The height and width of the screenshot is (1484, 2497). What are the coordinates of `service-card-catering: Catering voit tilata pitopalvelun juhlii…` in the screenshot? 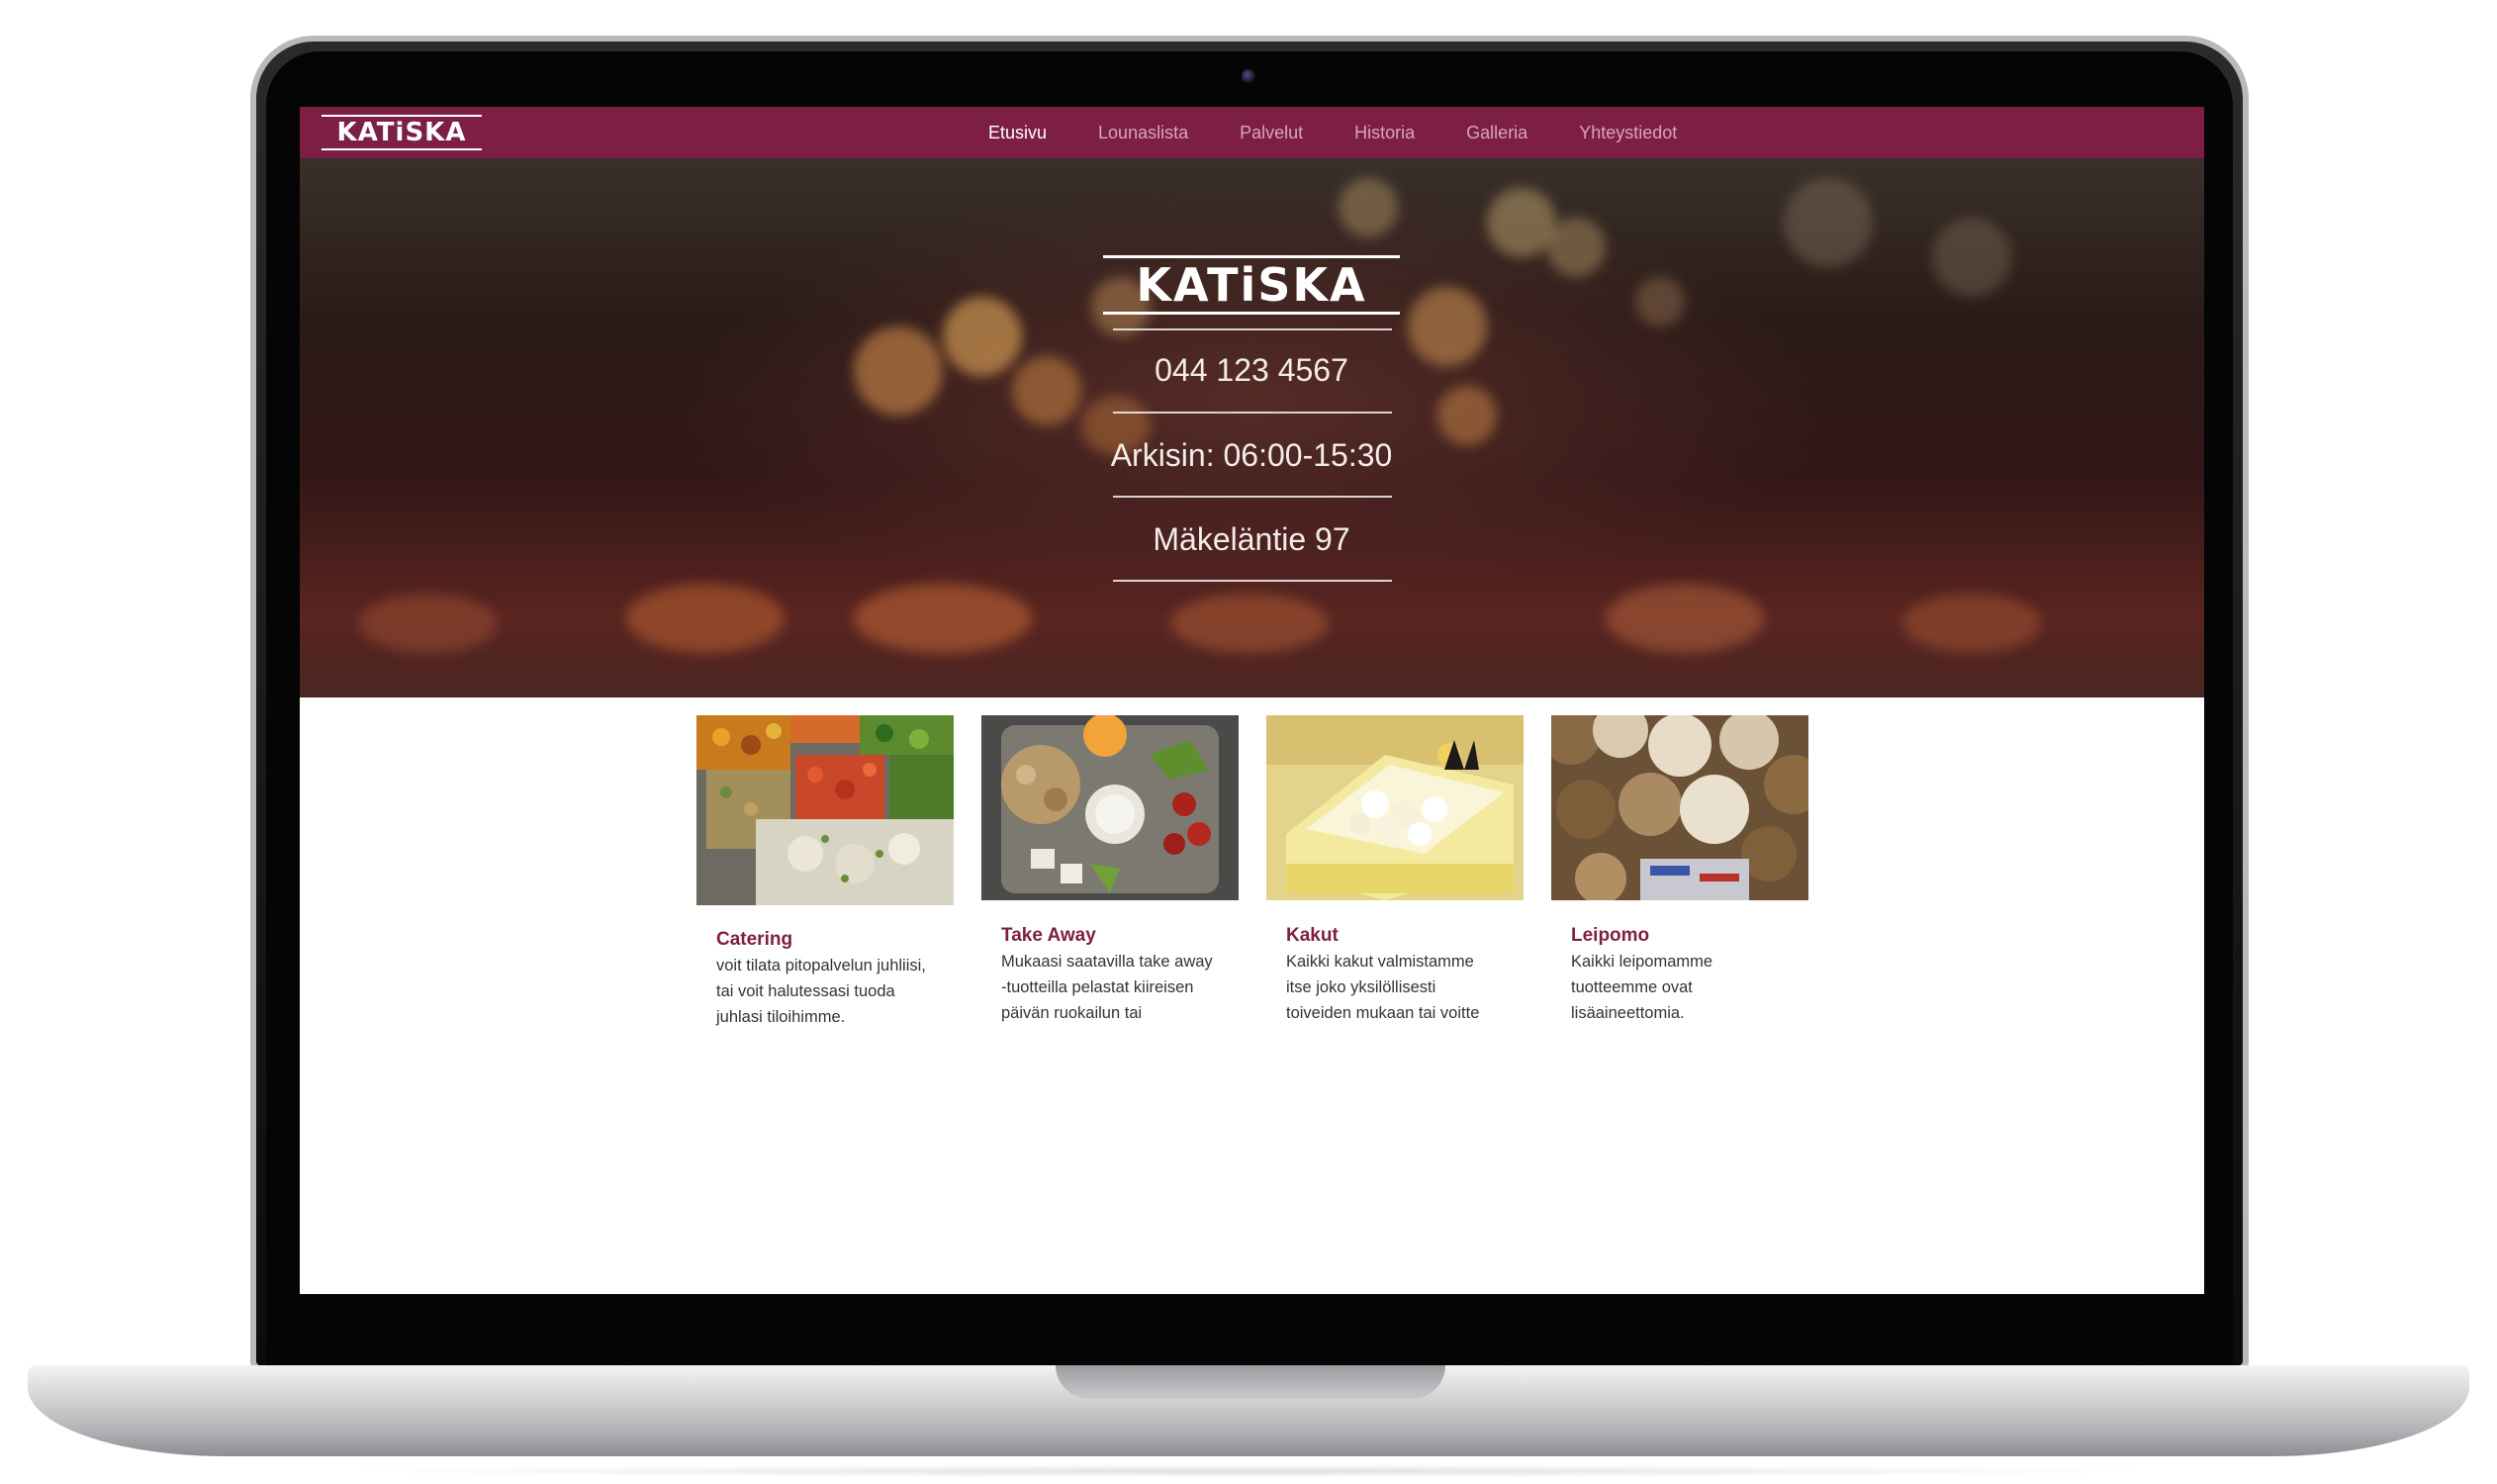 It's located at (825, 873).